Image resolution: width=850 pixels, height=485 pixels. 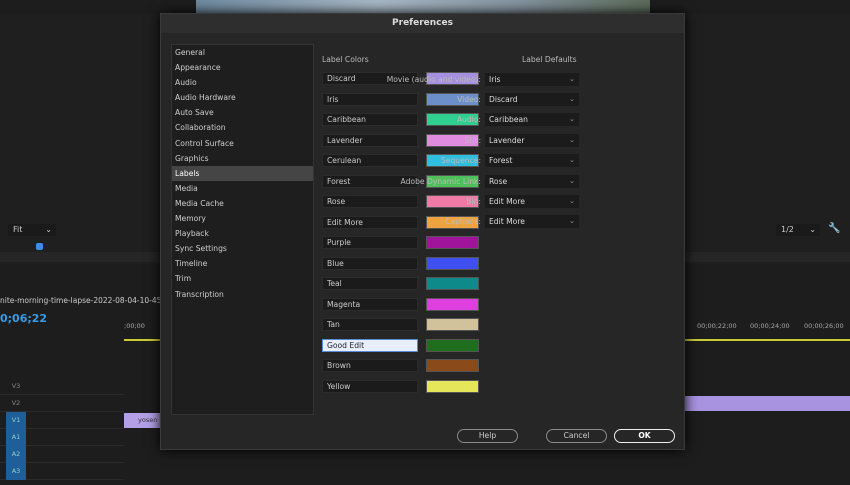 I want to click on label-color-row: Blue, so click(x=400, y=267).